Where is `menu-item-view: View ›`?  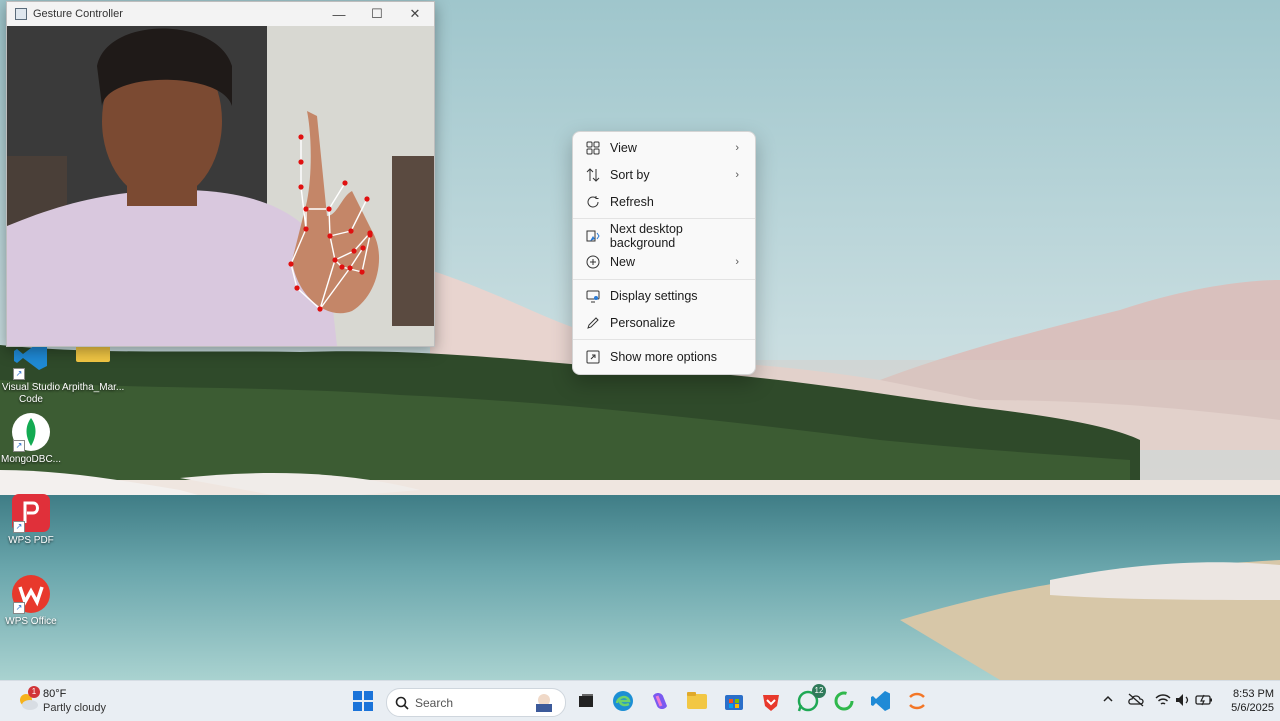
menu-item-view: View › is located at coordinates (664, 148).